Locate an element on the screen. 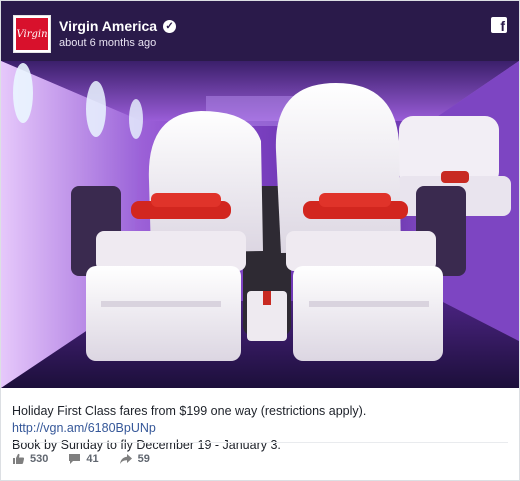 Image resolution: width=520 pixels, height=481 pixels. share-arrow-icon is located at coordinates (125, 459).